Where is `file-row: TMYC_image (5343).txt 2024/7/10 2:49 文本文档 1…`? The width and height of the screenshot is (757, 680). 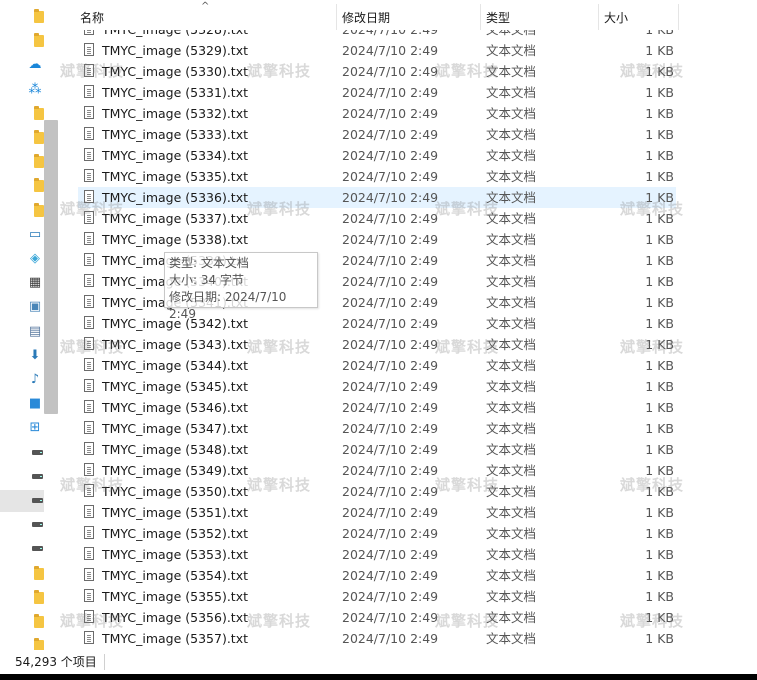 file-row: TMYC_image (5343).txt 2024/7/10 2:49 文本文档 1… is located at coordinates (377, 344).